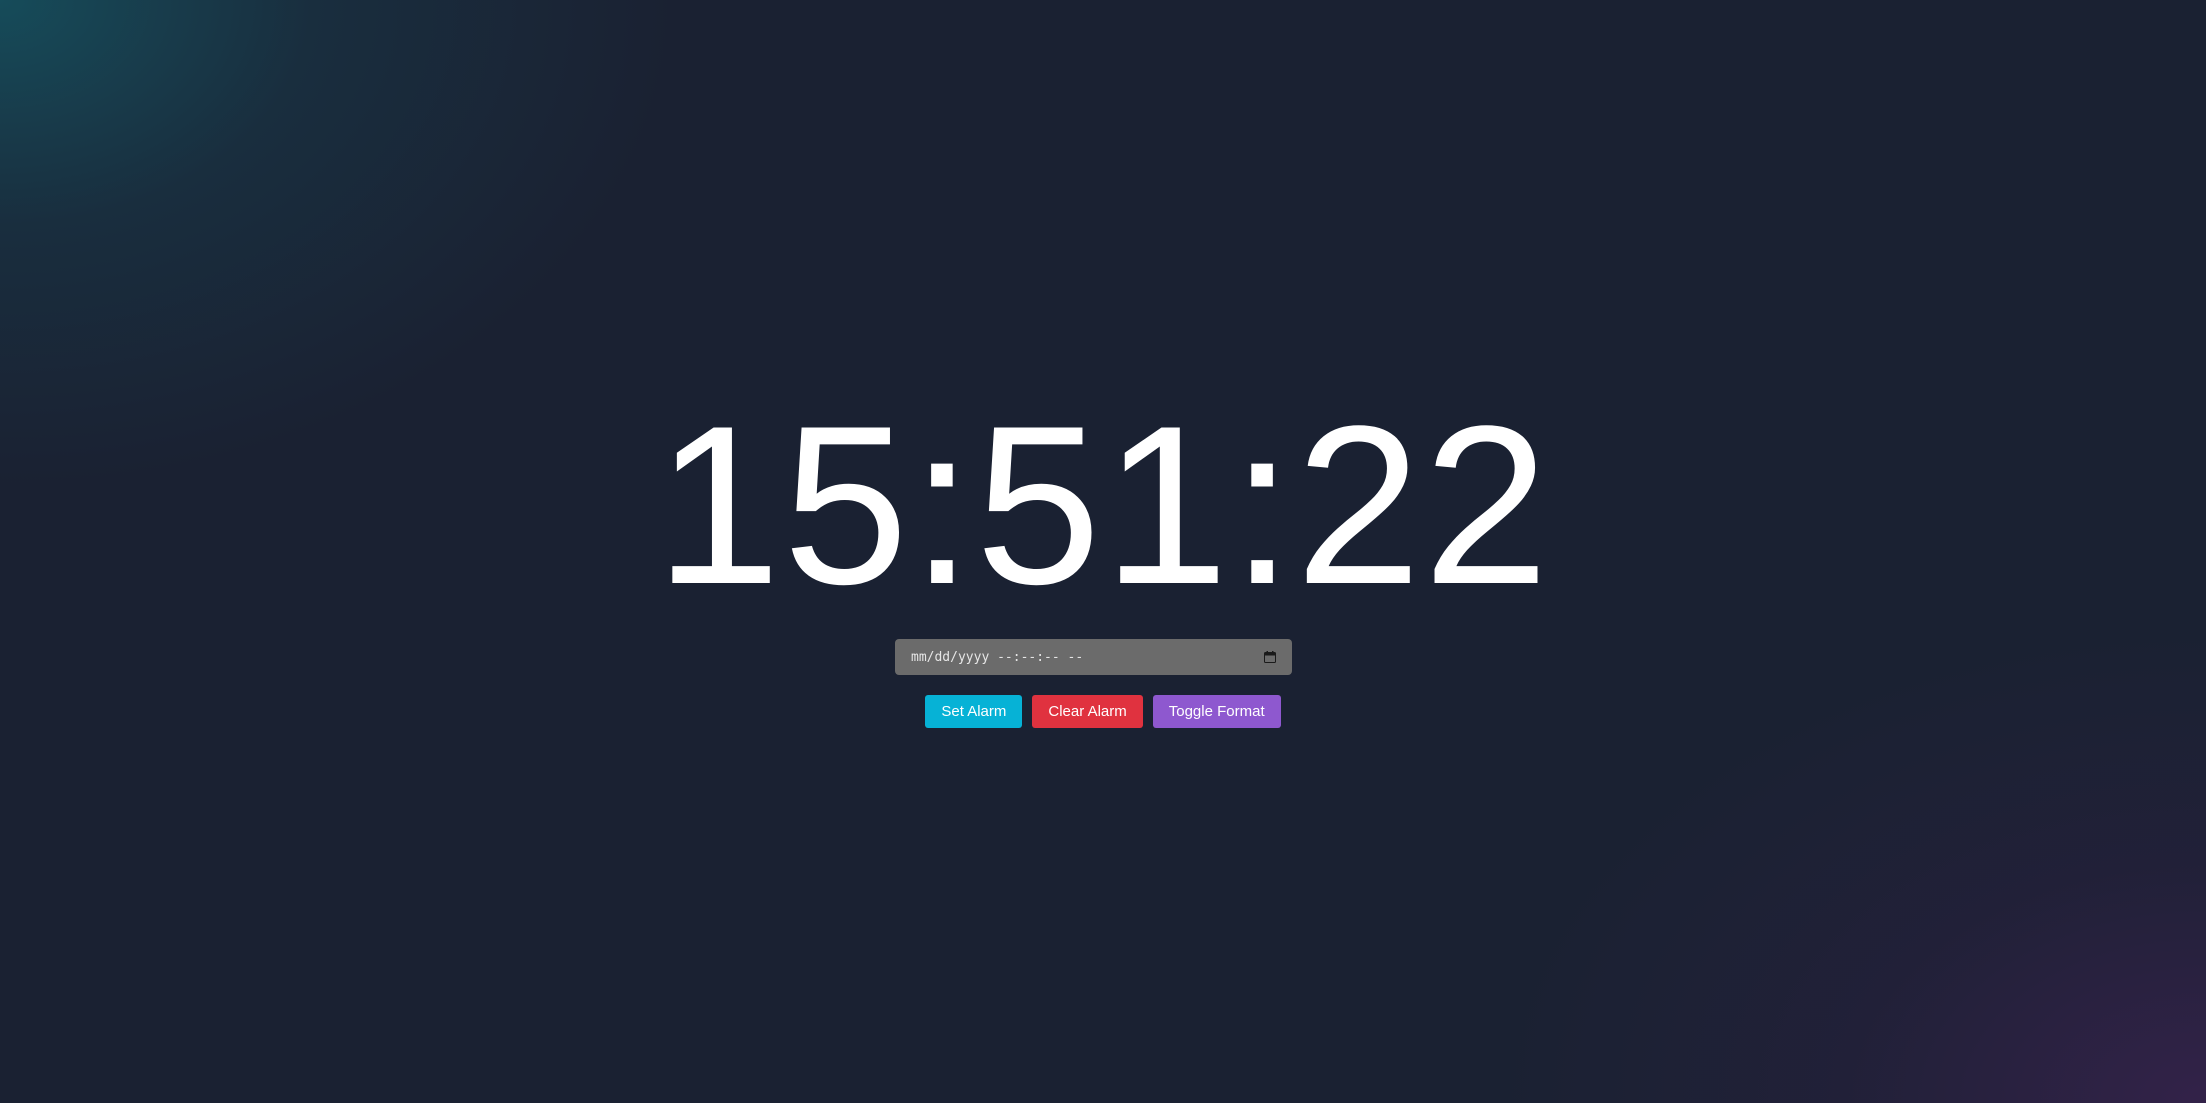 The image size is (2206, 1103). I want to click on alarm-datetime-placeholder: mm/dd/yyyy --:--:-- --, so click(997, 657).